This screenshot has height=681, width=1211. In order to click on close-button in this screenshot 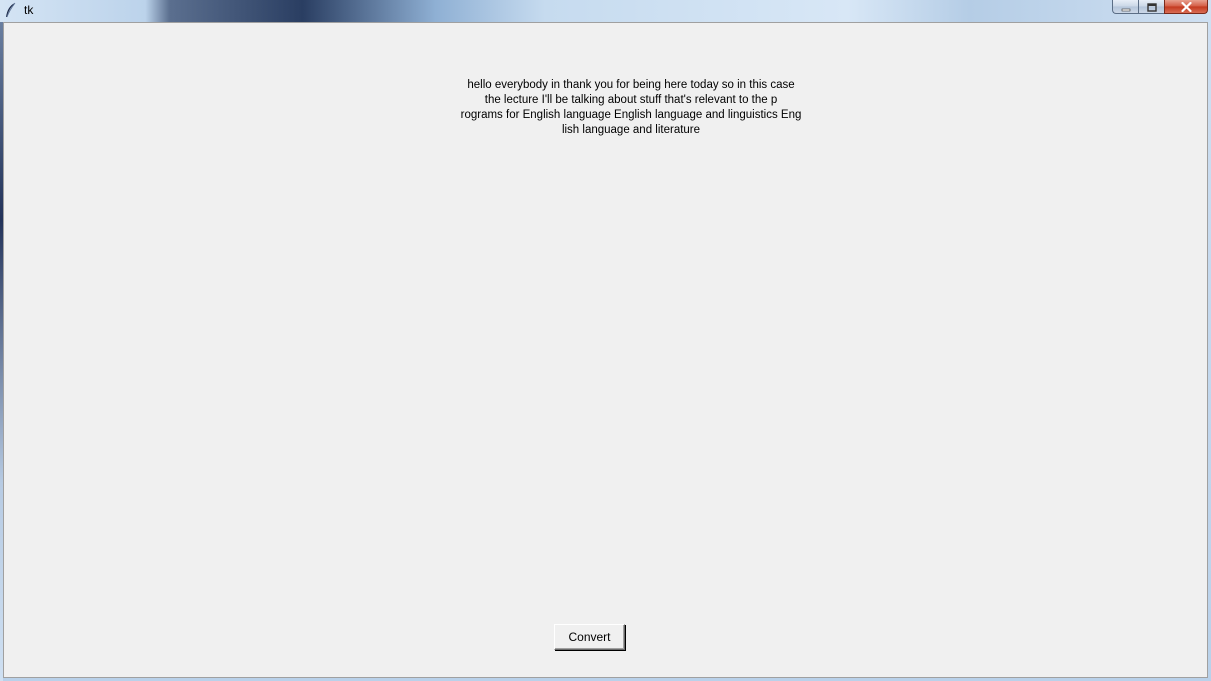, I will do `click(1186, 7)`.